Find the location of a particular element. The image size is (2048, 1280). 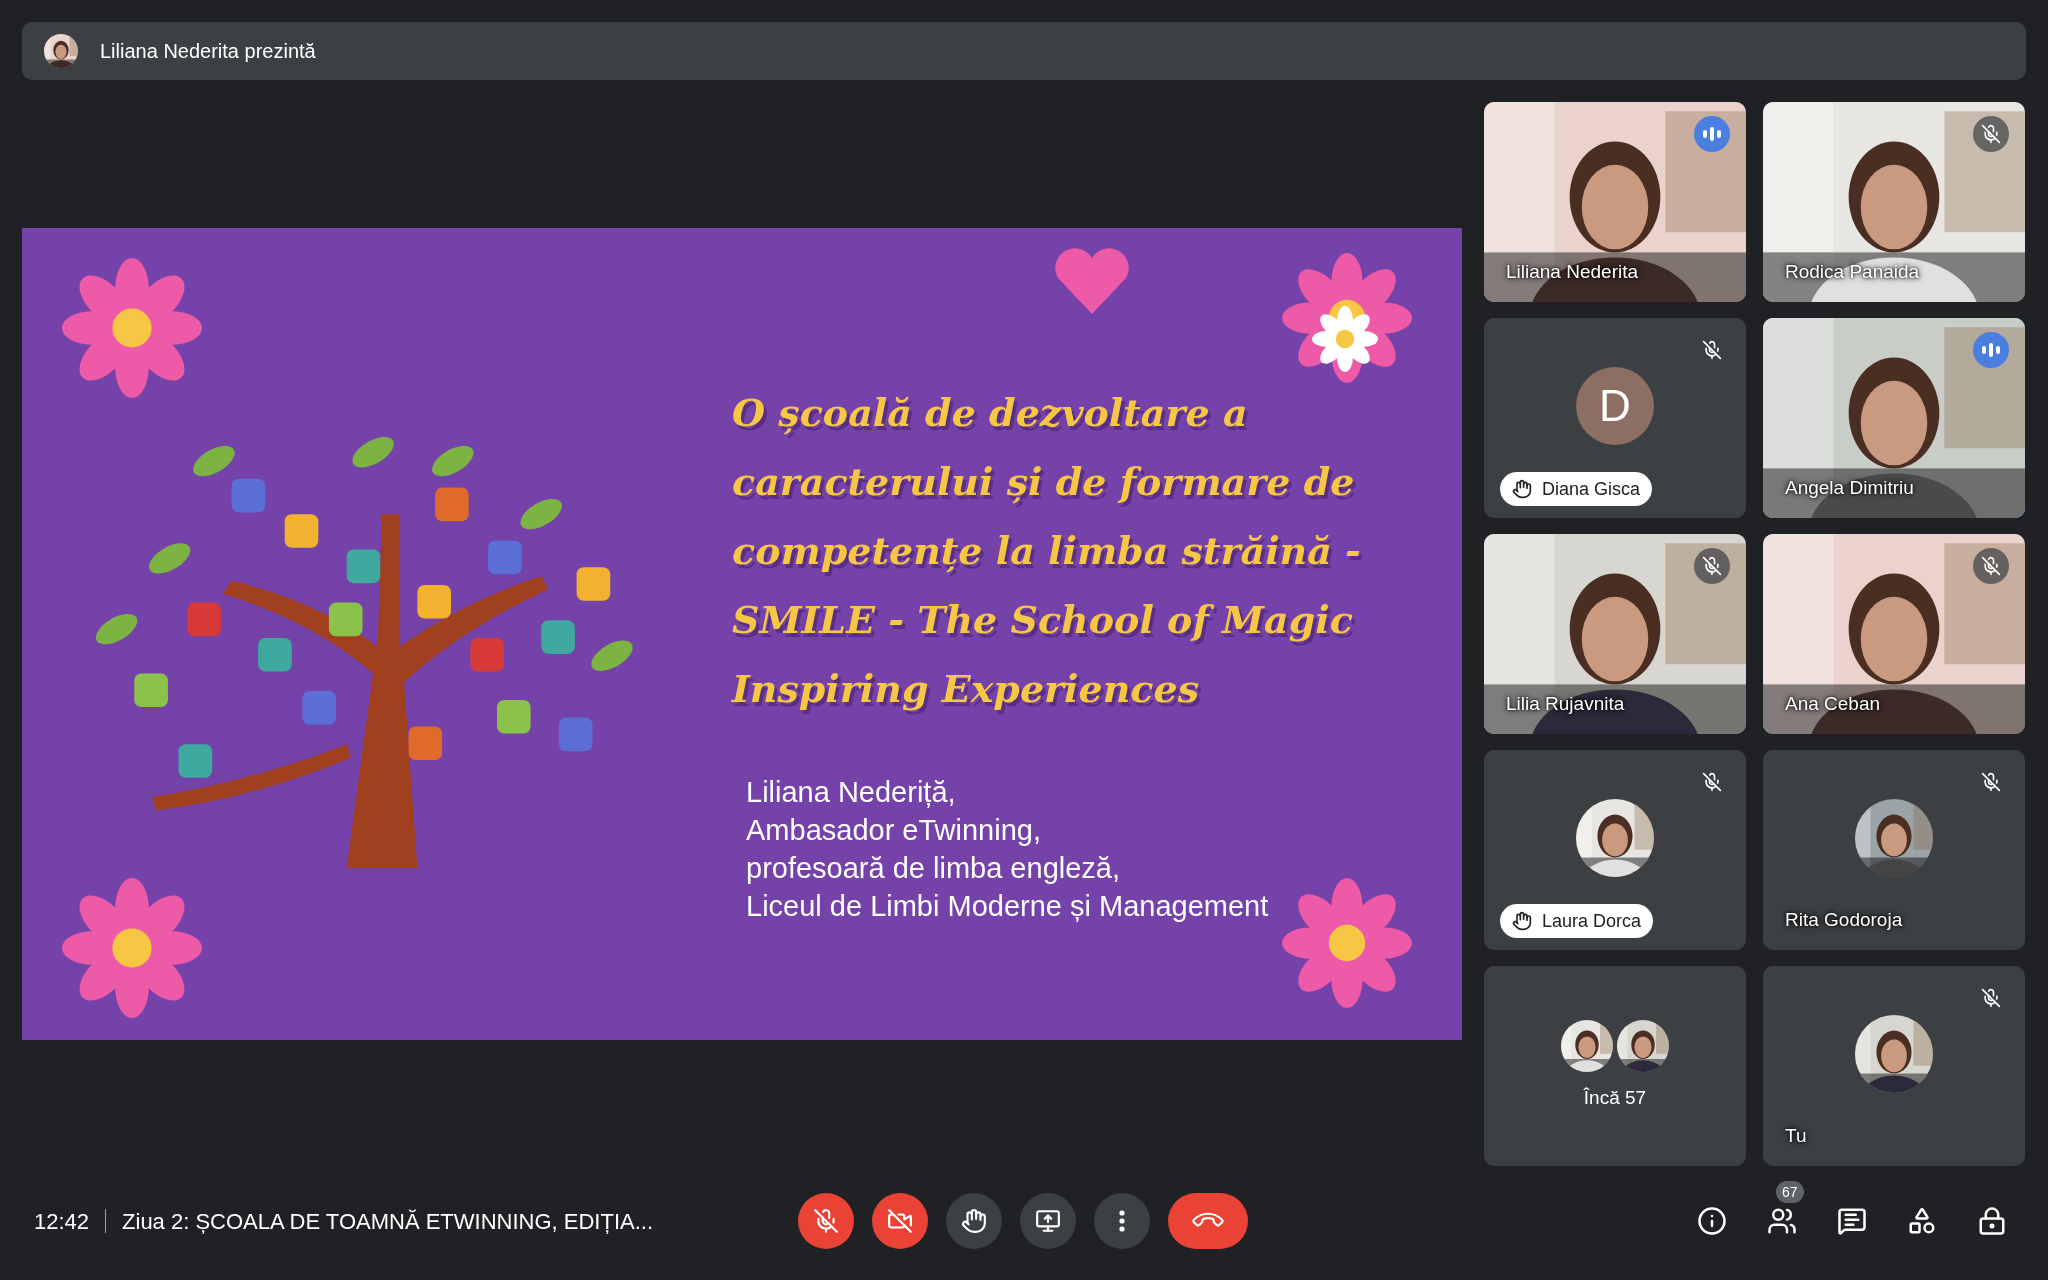

slide-title: O școală de dezvoltare a caracterului și de formare de competențe la limba străină - SMILE - The School of Magic Inspiring Experiences is located at coordinates (1046, 551).